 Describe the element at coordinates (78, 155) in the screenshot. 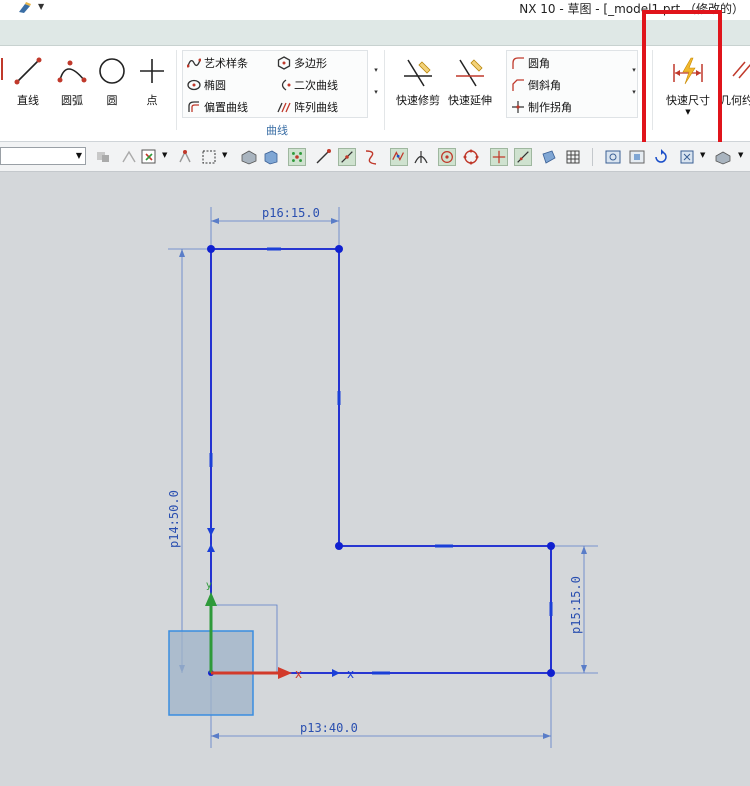

I see `chevron-down-icon: ▼` at that location.